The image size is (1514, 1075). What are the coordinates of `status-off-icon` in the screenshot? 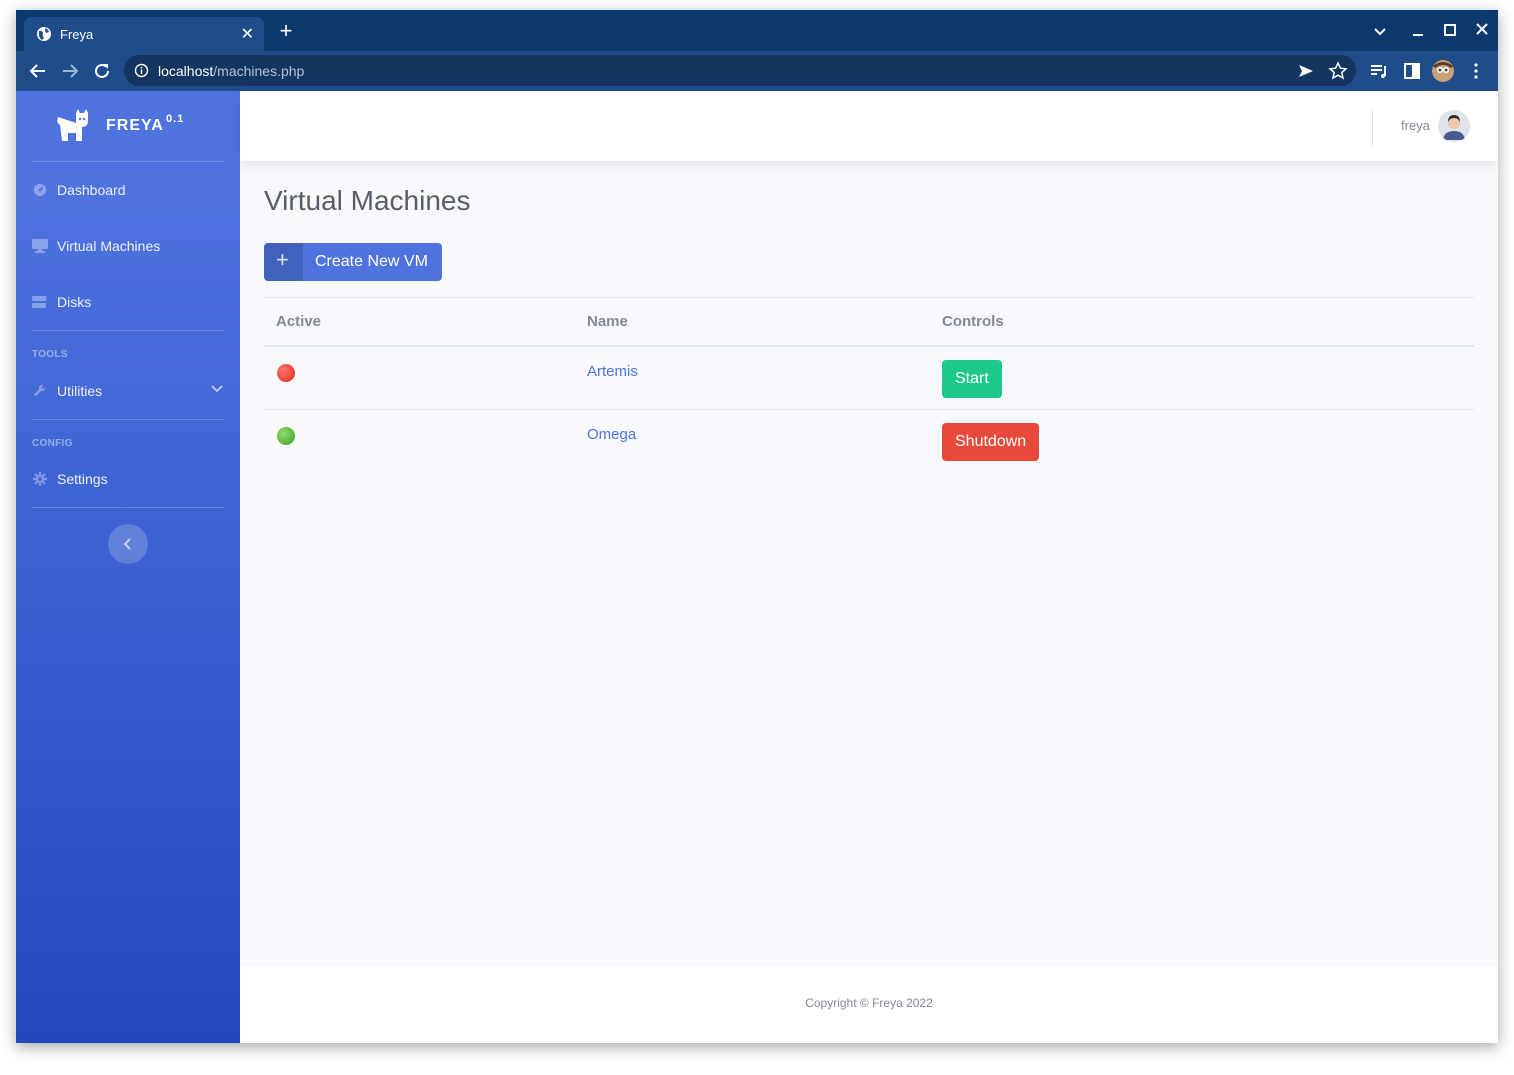 It's located at (286, 373).